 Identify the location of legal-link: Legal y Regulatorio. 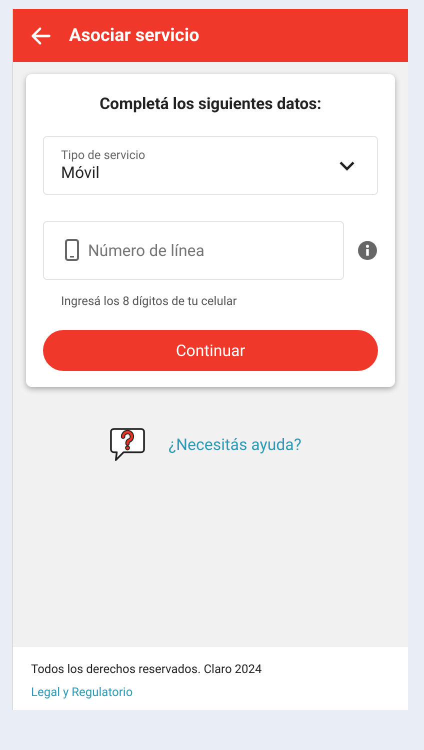
(82, 692).